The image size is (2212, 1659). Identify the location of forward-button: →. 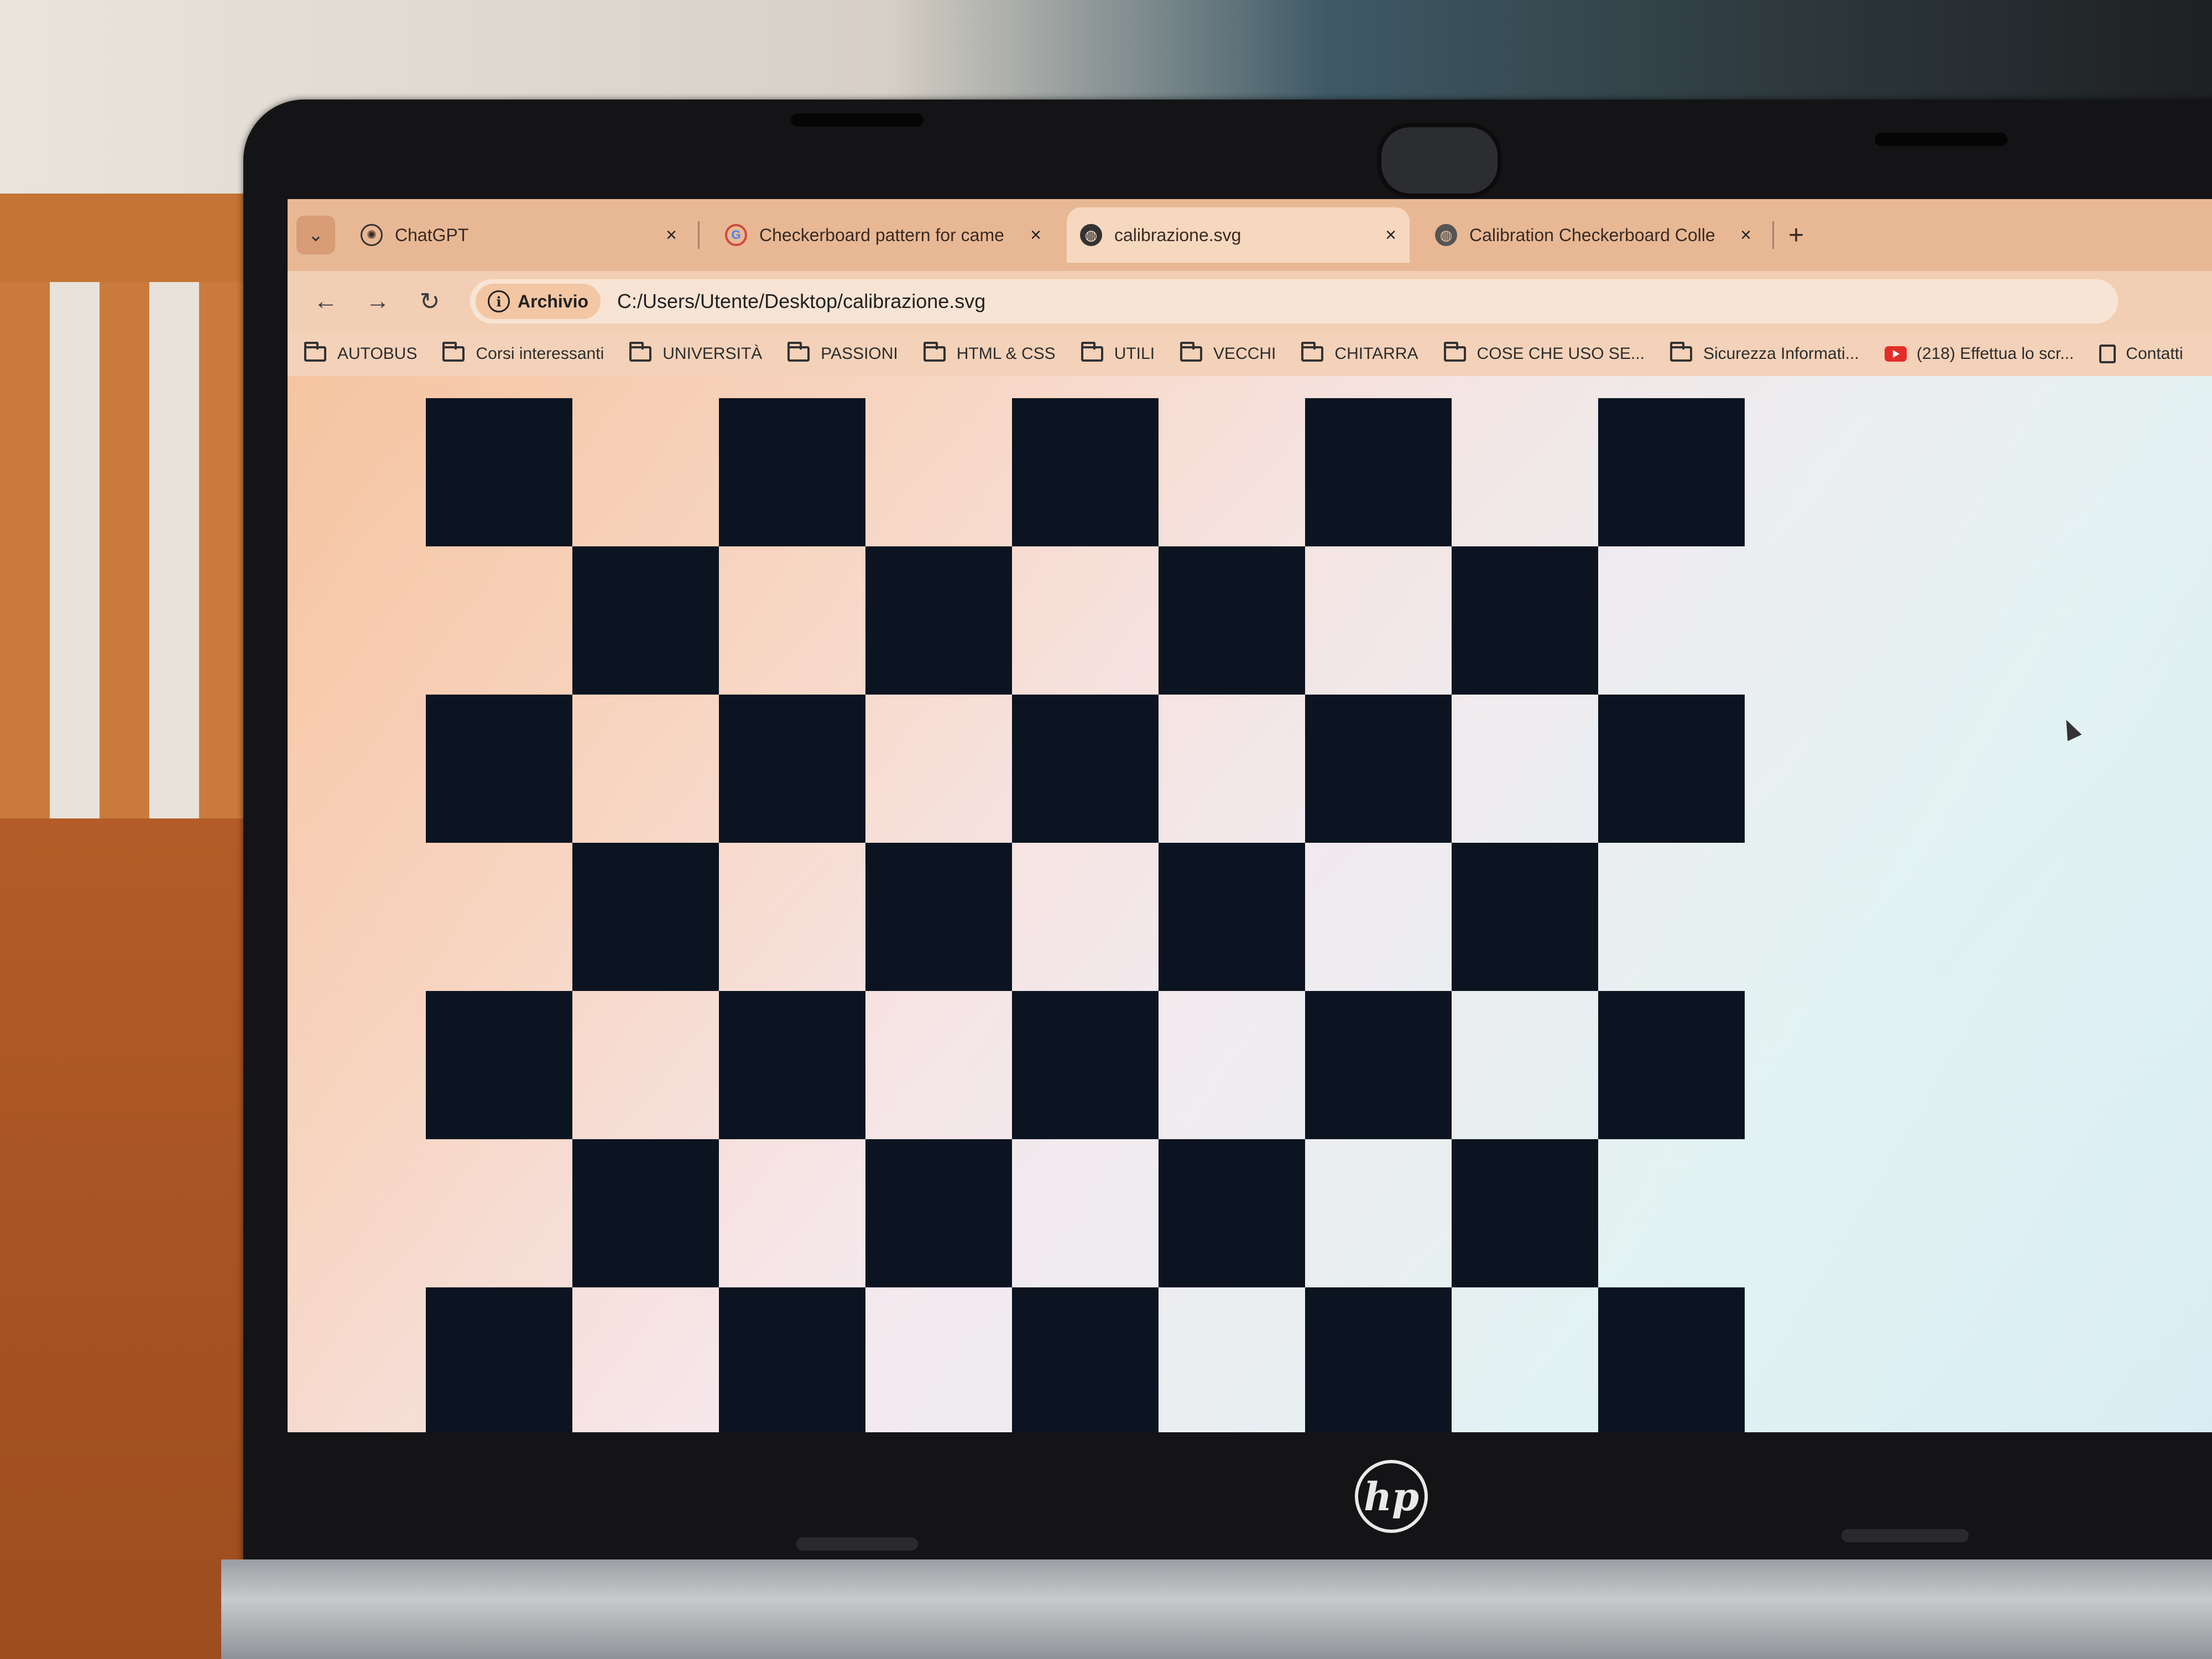
(378, 301).